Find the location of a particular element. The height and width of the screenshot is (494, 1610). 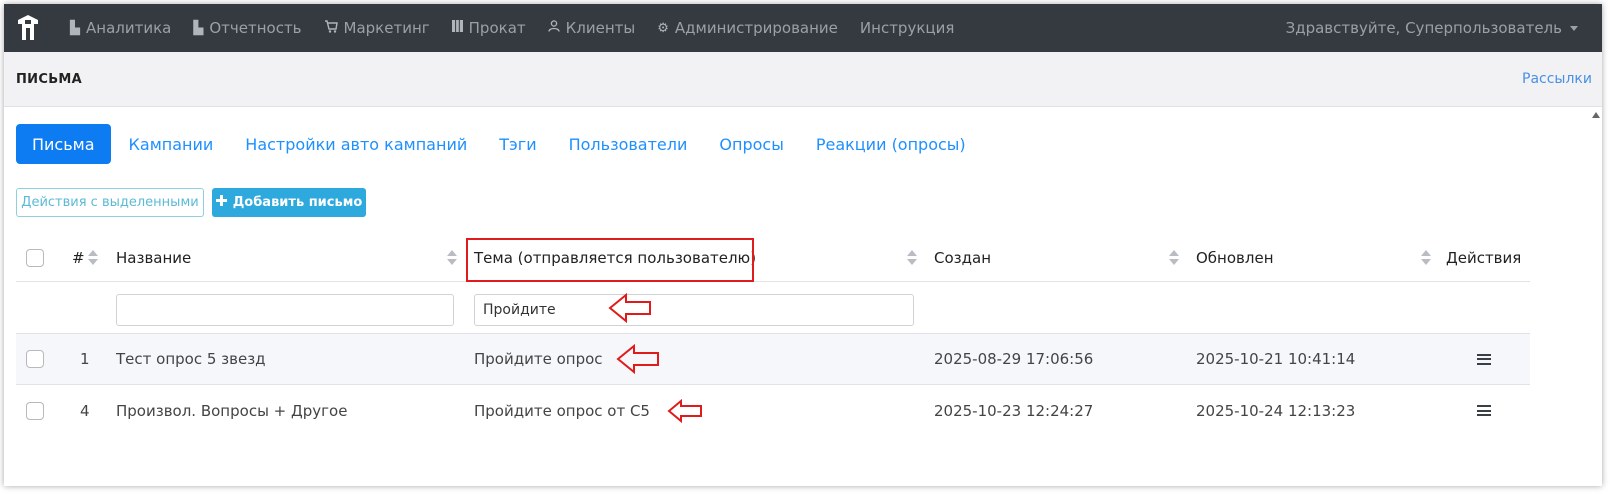

tab-survey-reactions: Реакции (опросы) is located at coordinates (891, 144).